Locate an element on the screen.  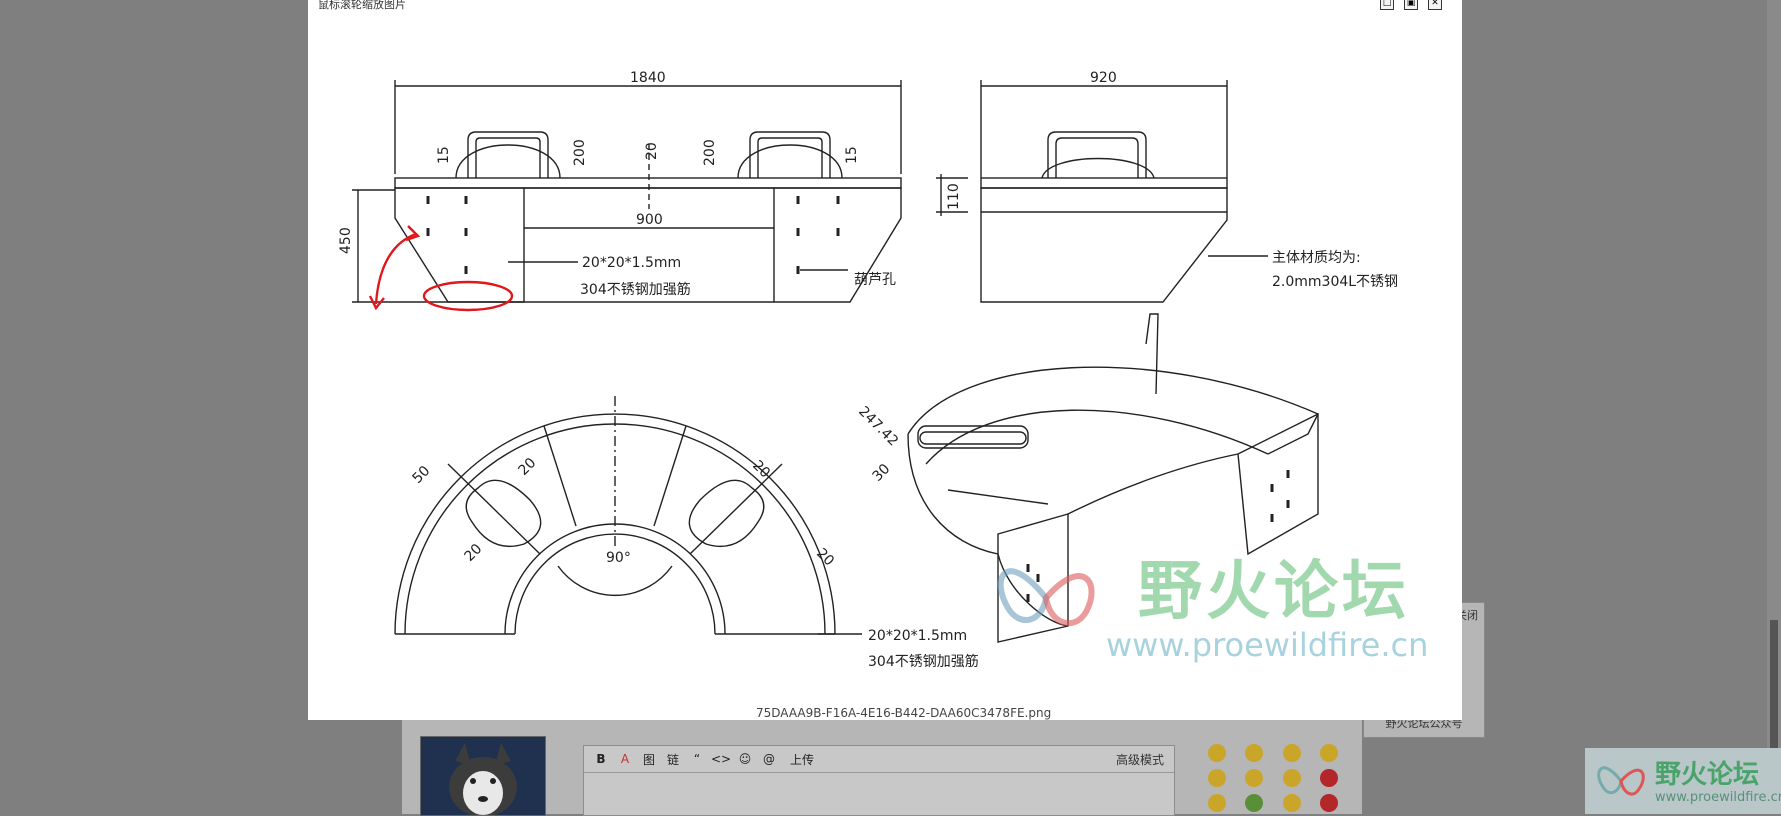
dim-90-degree: 90° is located at coordinates (618, 558).